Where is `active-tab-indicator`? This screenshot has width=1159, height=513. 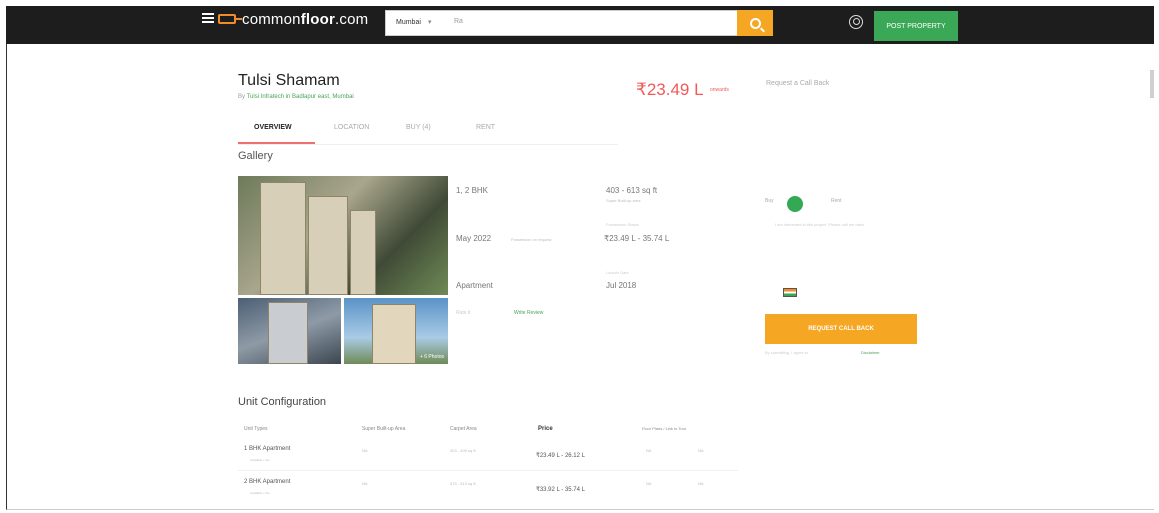
active-tab-indicator is located at coordinates (276, 143).